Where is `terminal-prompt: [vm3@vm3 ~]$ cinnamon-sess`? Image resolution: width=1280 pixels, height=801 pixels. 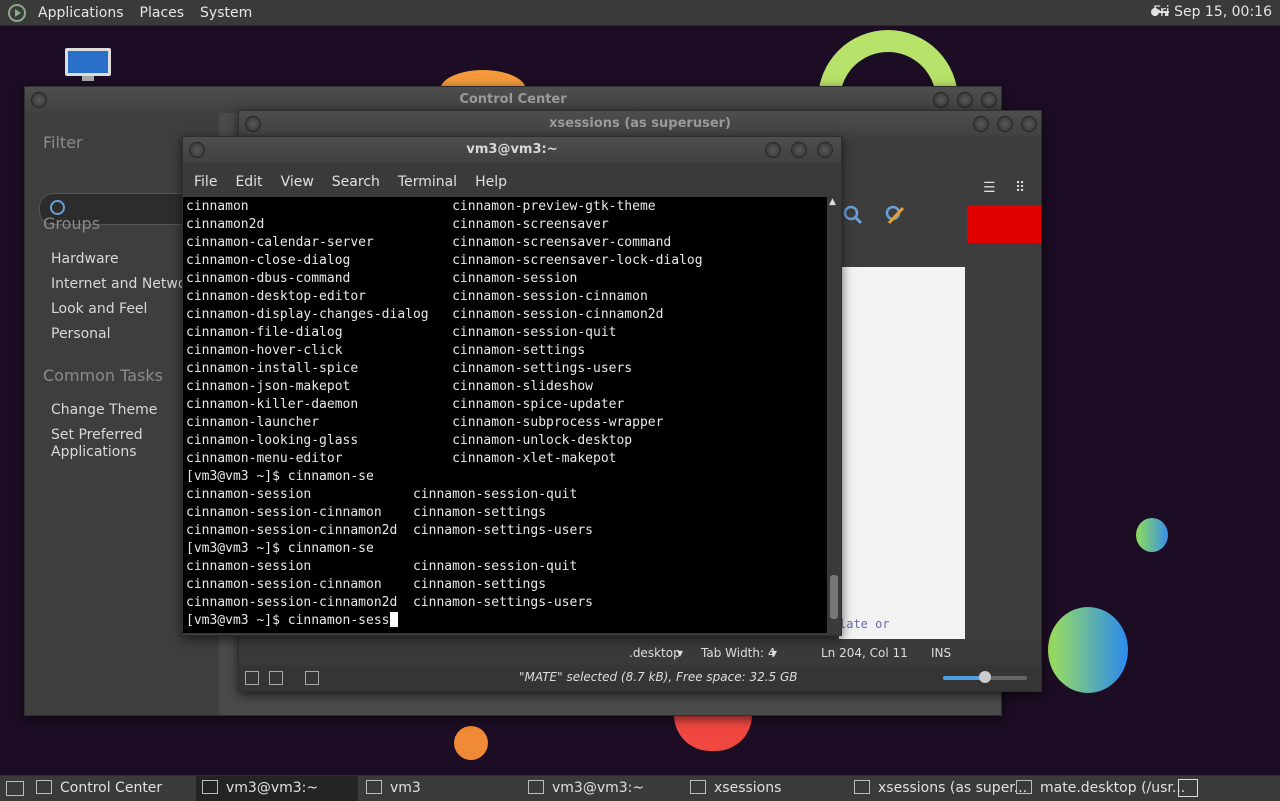 terminal-prompt: [vm3@vm3 ~]$ cinnamon-sess is located at coordinates (288, 620).